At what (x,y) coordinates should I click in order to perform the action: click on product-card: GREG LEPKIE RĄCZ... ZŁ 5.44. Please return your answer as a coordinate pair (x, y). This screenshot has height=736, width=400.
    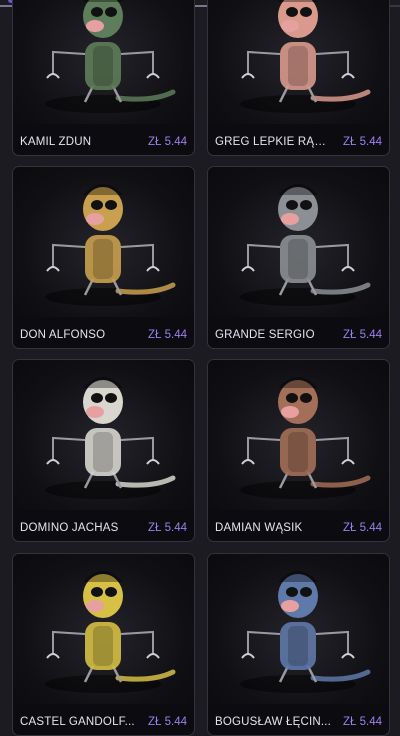
    Looking at the image, I should click on (298, 78).